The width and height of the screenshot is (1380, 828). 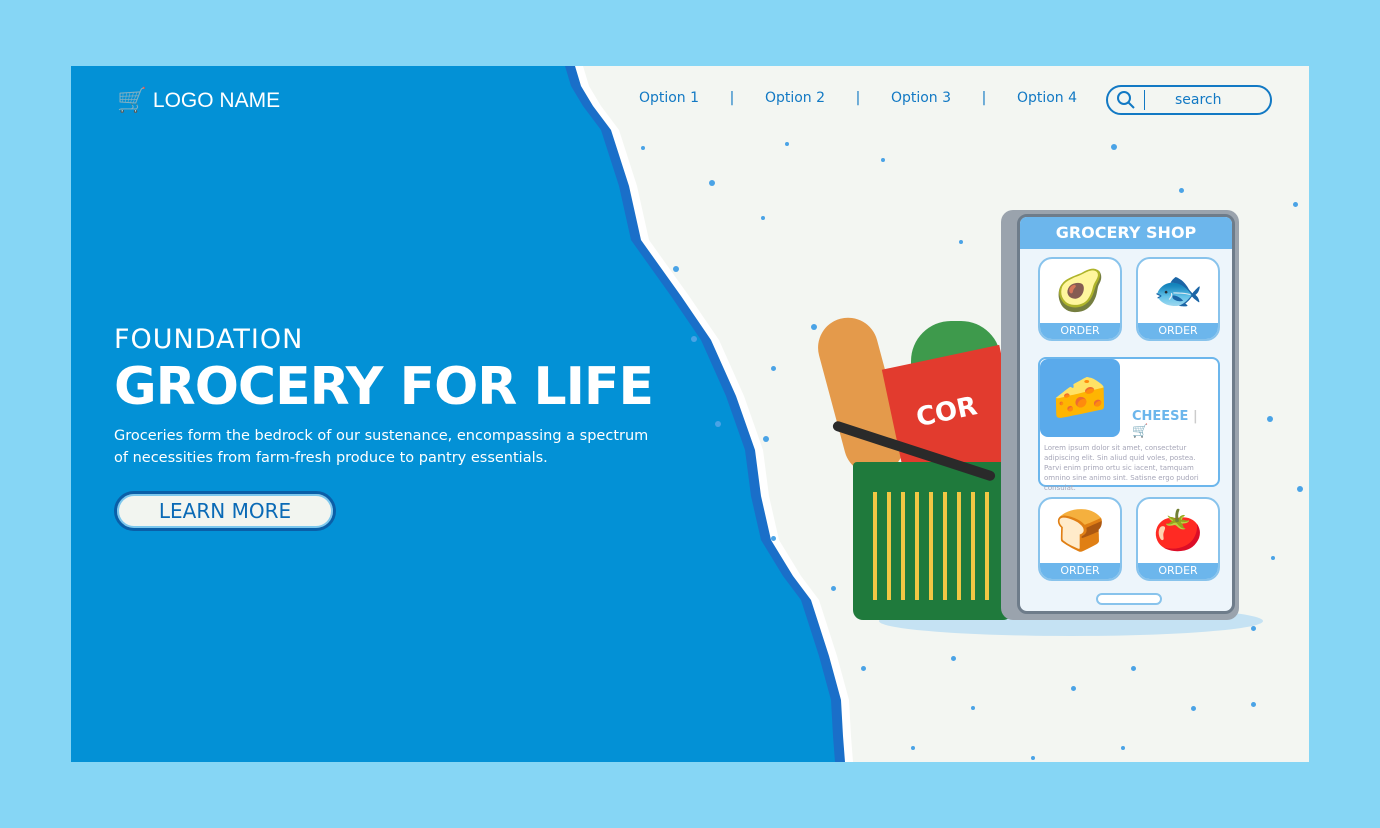 I want to click on product-tomato: 🍅 ORDER, so click(x=1178, y=539).